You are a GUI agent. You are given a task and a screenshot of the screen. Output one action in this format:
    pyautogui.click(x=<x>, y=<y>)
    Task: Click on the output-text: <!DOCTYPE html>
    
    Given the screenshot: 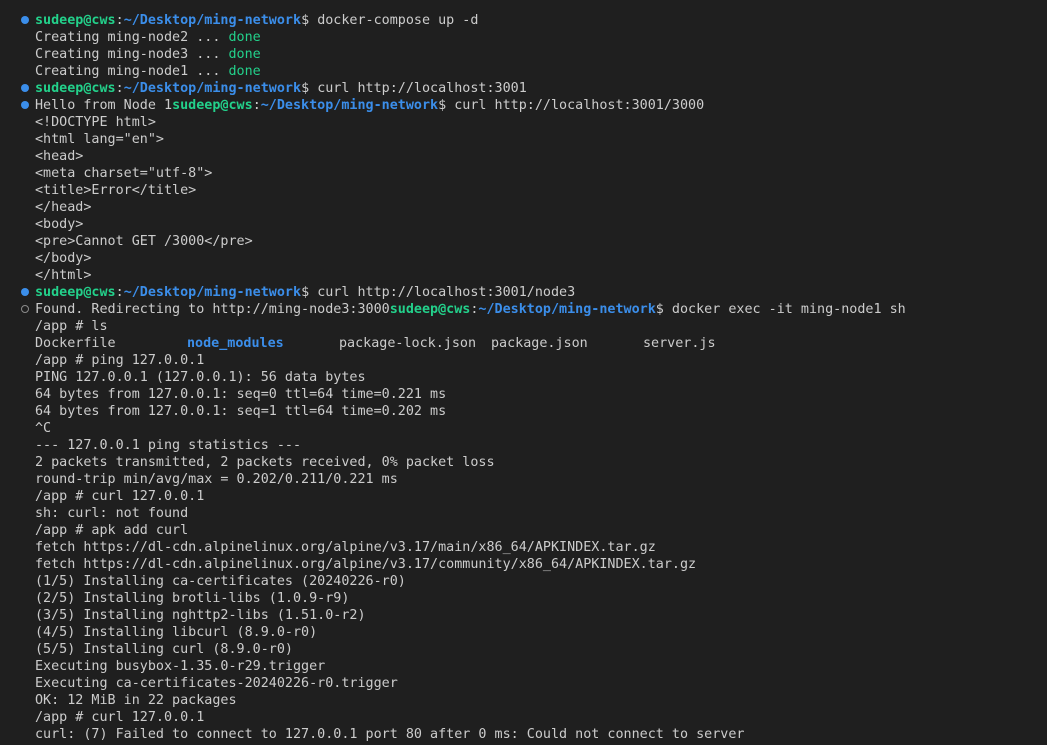 What is the action you would take?
    pyautogui.click(x=95, y=122)
    